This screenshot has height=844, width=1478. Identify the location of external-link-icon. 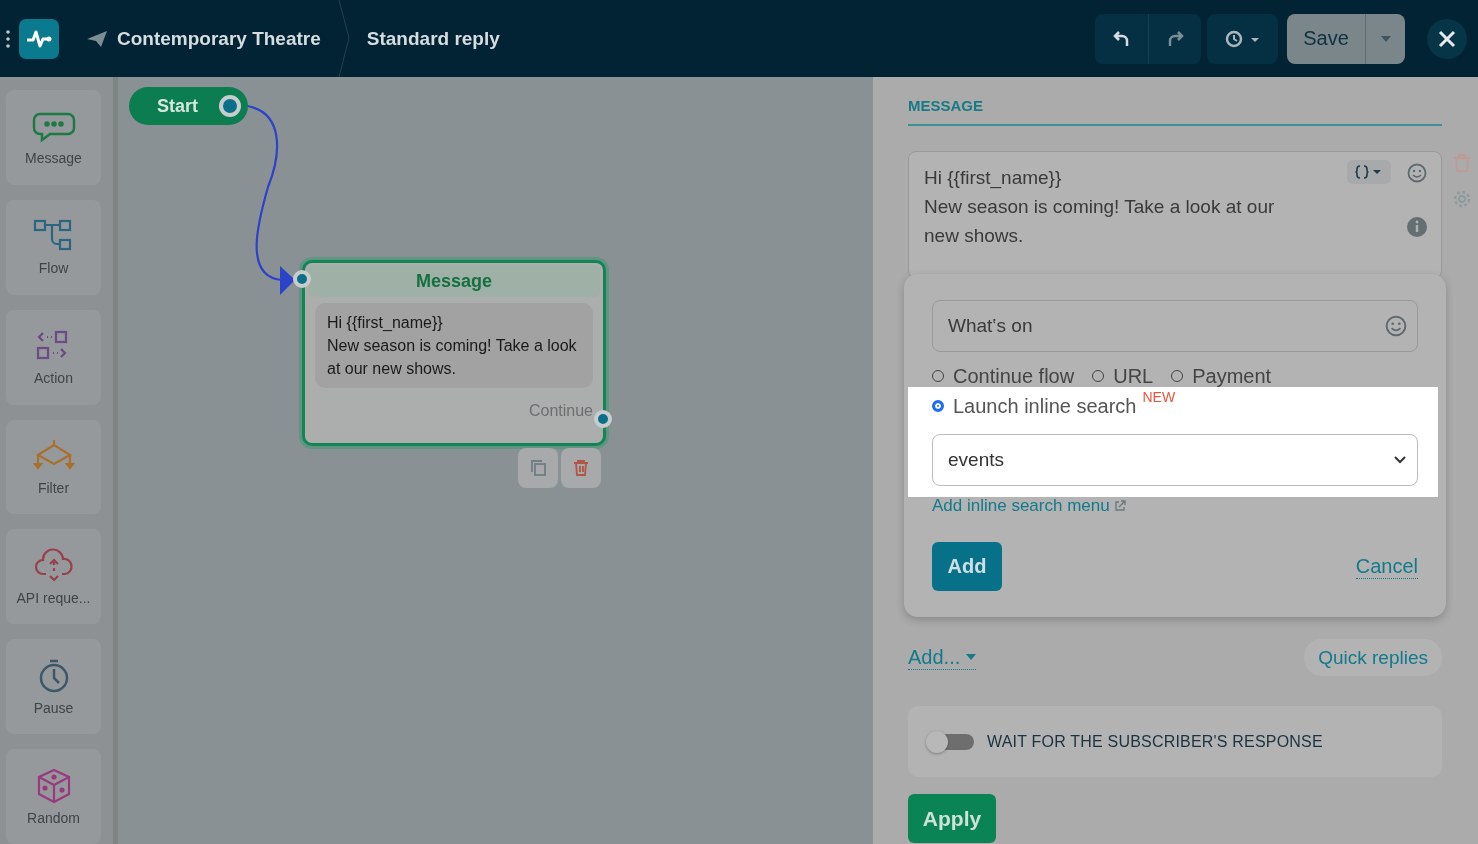
(1119, 506).